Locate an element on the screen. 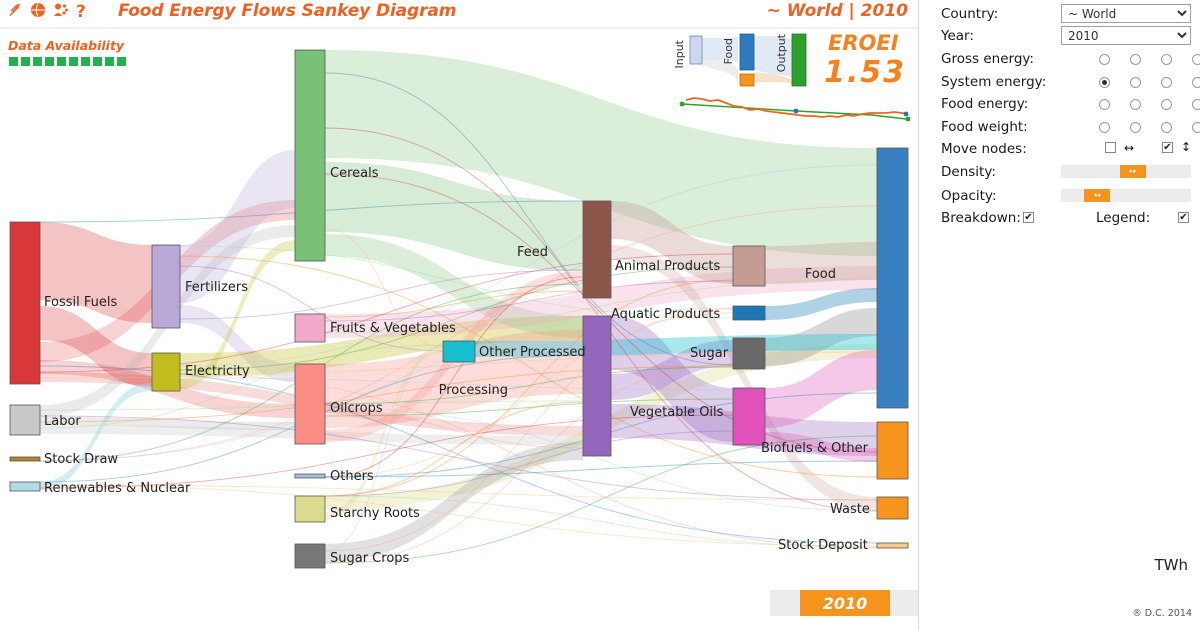 The width and height of the screenshot is (1200, 630). metric-label: Gross energy: is located at coordinates (987, 59).